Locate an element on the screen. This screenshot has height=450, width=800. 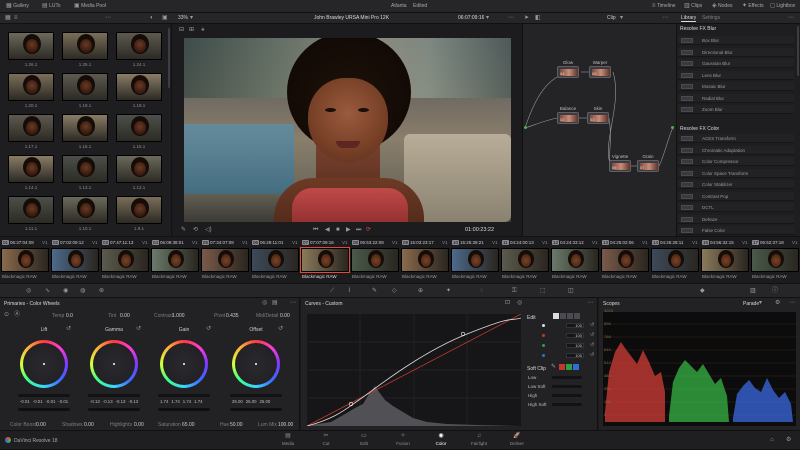
node-view-icon: ◧ is located at coordinates (538, 18).